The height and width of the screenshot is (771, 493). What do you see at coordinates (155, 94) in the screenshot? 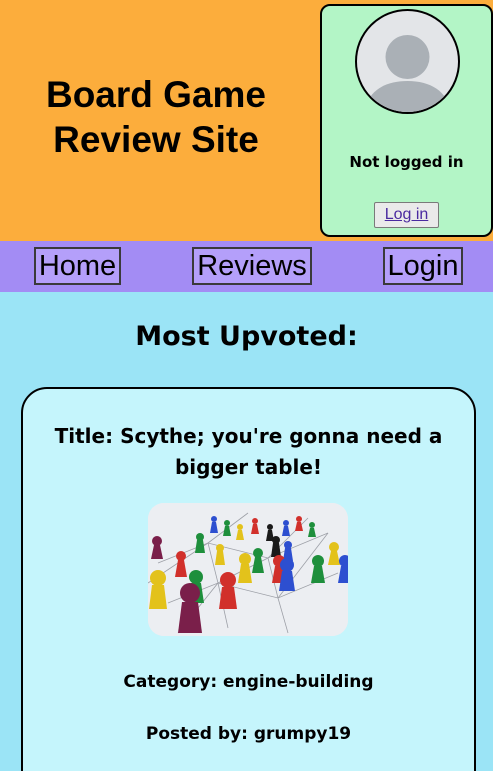
I see `site-title-line-1: Board Game` at bounding box center [155, 94].